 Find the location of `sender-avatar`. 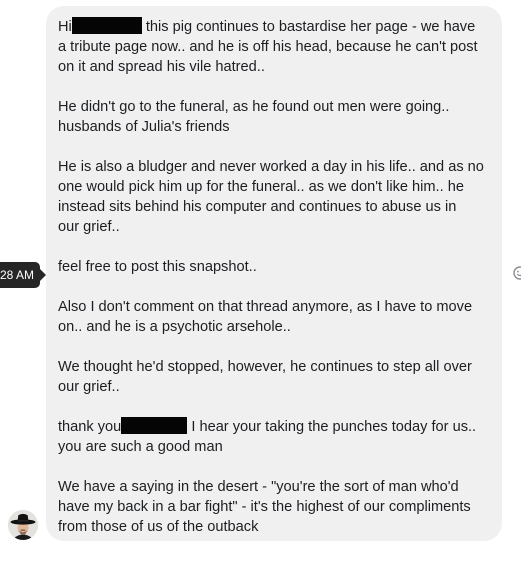

sender-avatar is located at coordinates (23, 525).